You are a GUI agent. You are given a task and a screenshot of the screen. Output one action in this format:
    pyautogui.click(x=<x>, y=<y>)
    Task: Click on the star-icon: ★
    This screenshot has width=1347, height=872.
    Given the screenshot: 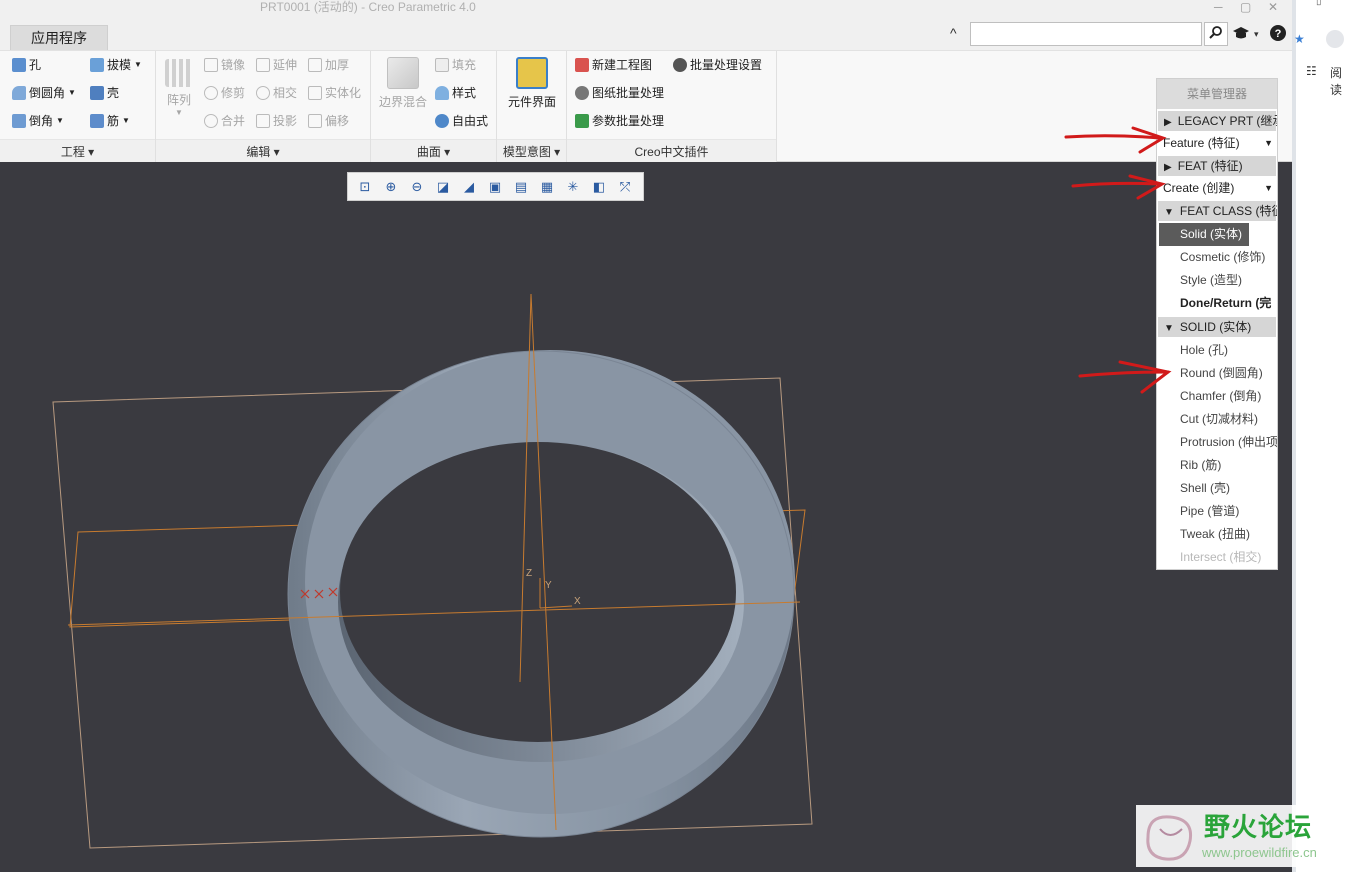 What is the action you would take?
    pyautogui.click(x=1299, y=39)
    